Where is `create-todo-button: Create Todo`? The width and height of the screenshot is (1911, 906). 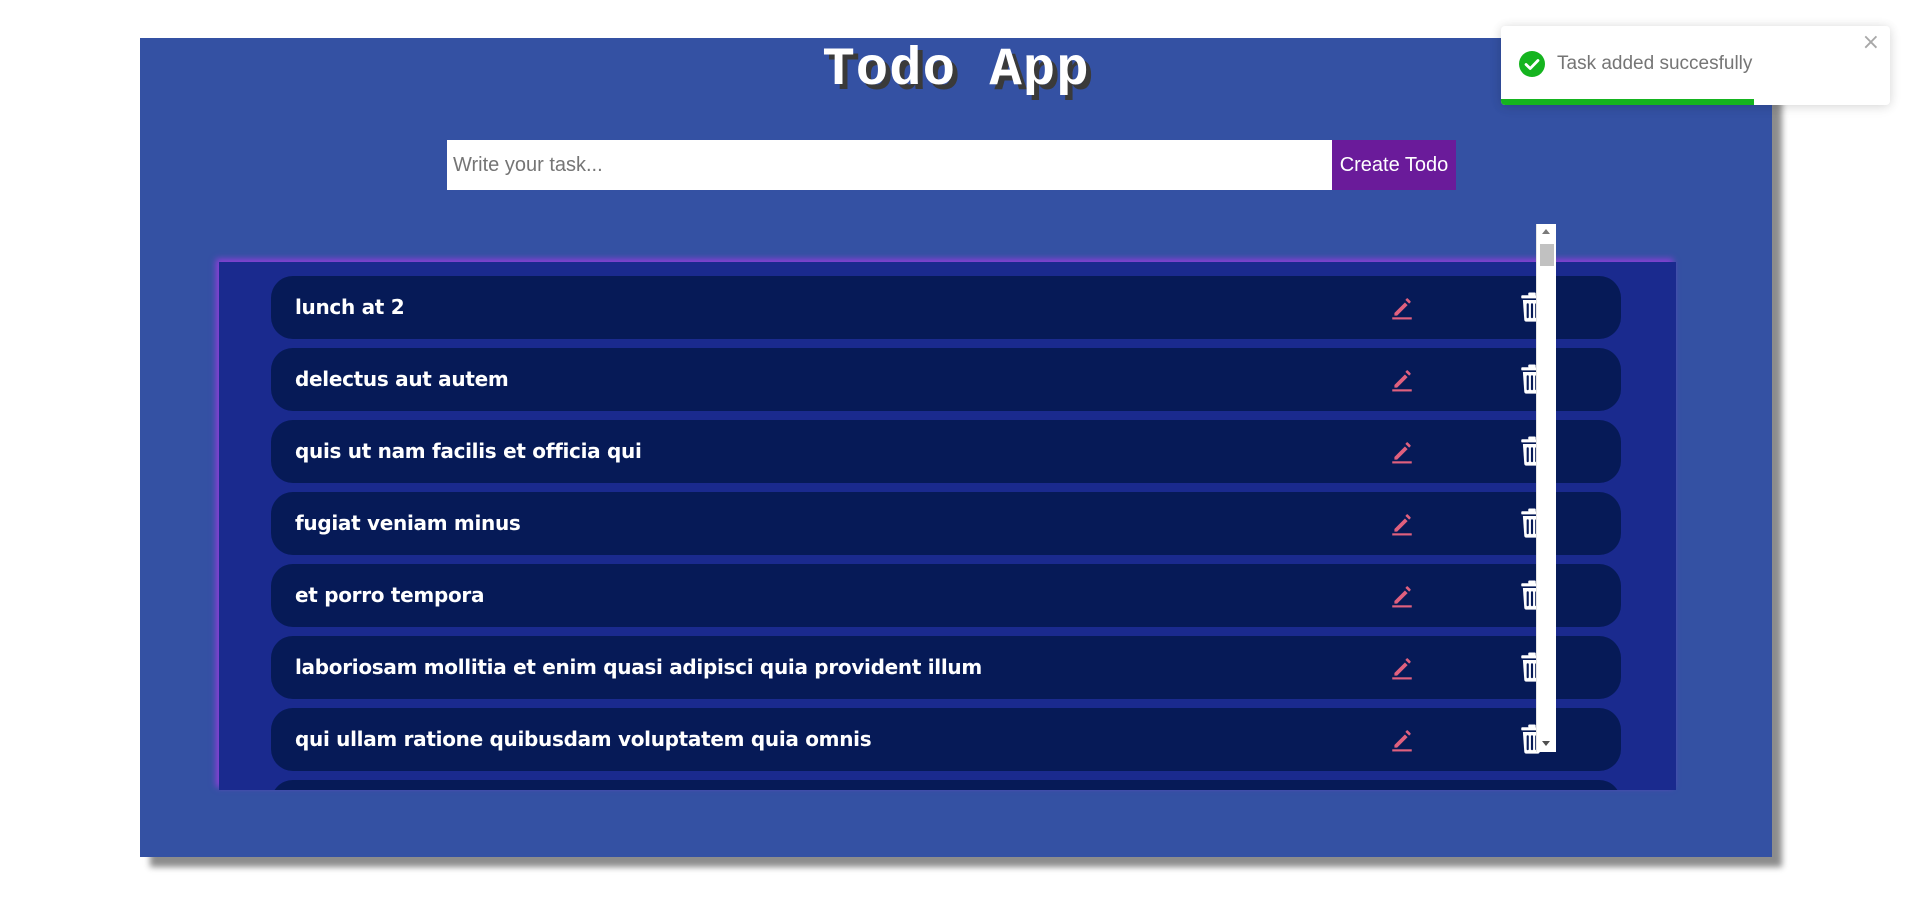
create-todo-button: Create Todo is located at coordinates (1394, 165).